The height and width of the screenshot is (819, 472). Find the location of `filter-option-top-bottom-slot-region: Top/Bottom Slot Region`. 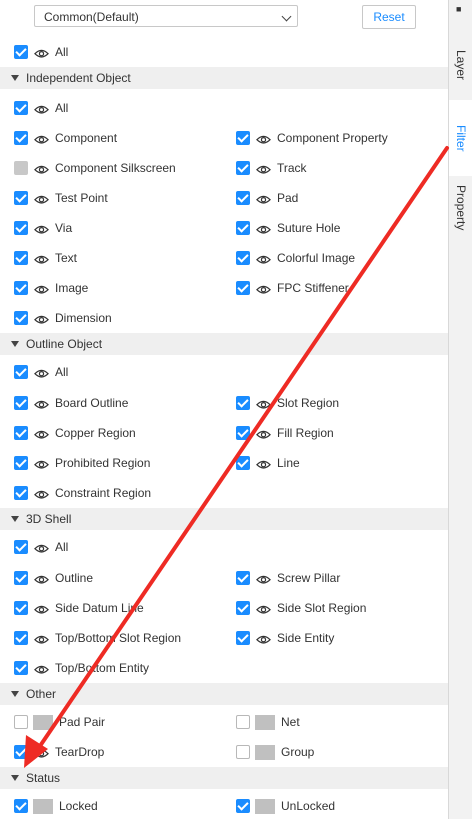

filter-option-top-bottom-slot-region: Top/Bottom Slot Region is located at coordinates (97, 638).